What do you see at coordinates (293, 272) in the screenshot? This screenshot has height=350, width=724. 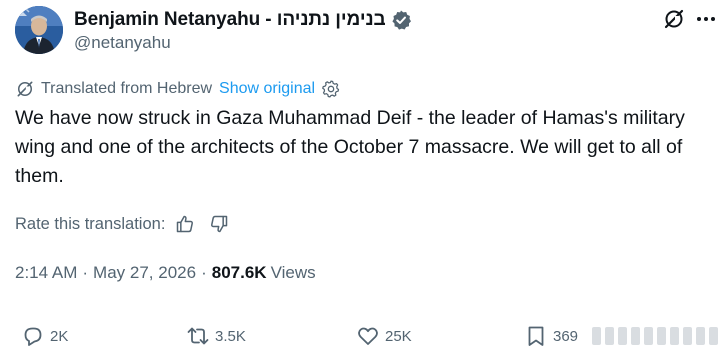 I see `views-label: Views` at bounding box center [293, 272].